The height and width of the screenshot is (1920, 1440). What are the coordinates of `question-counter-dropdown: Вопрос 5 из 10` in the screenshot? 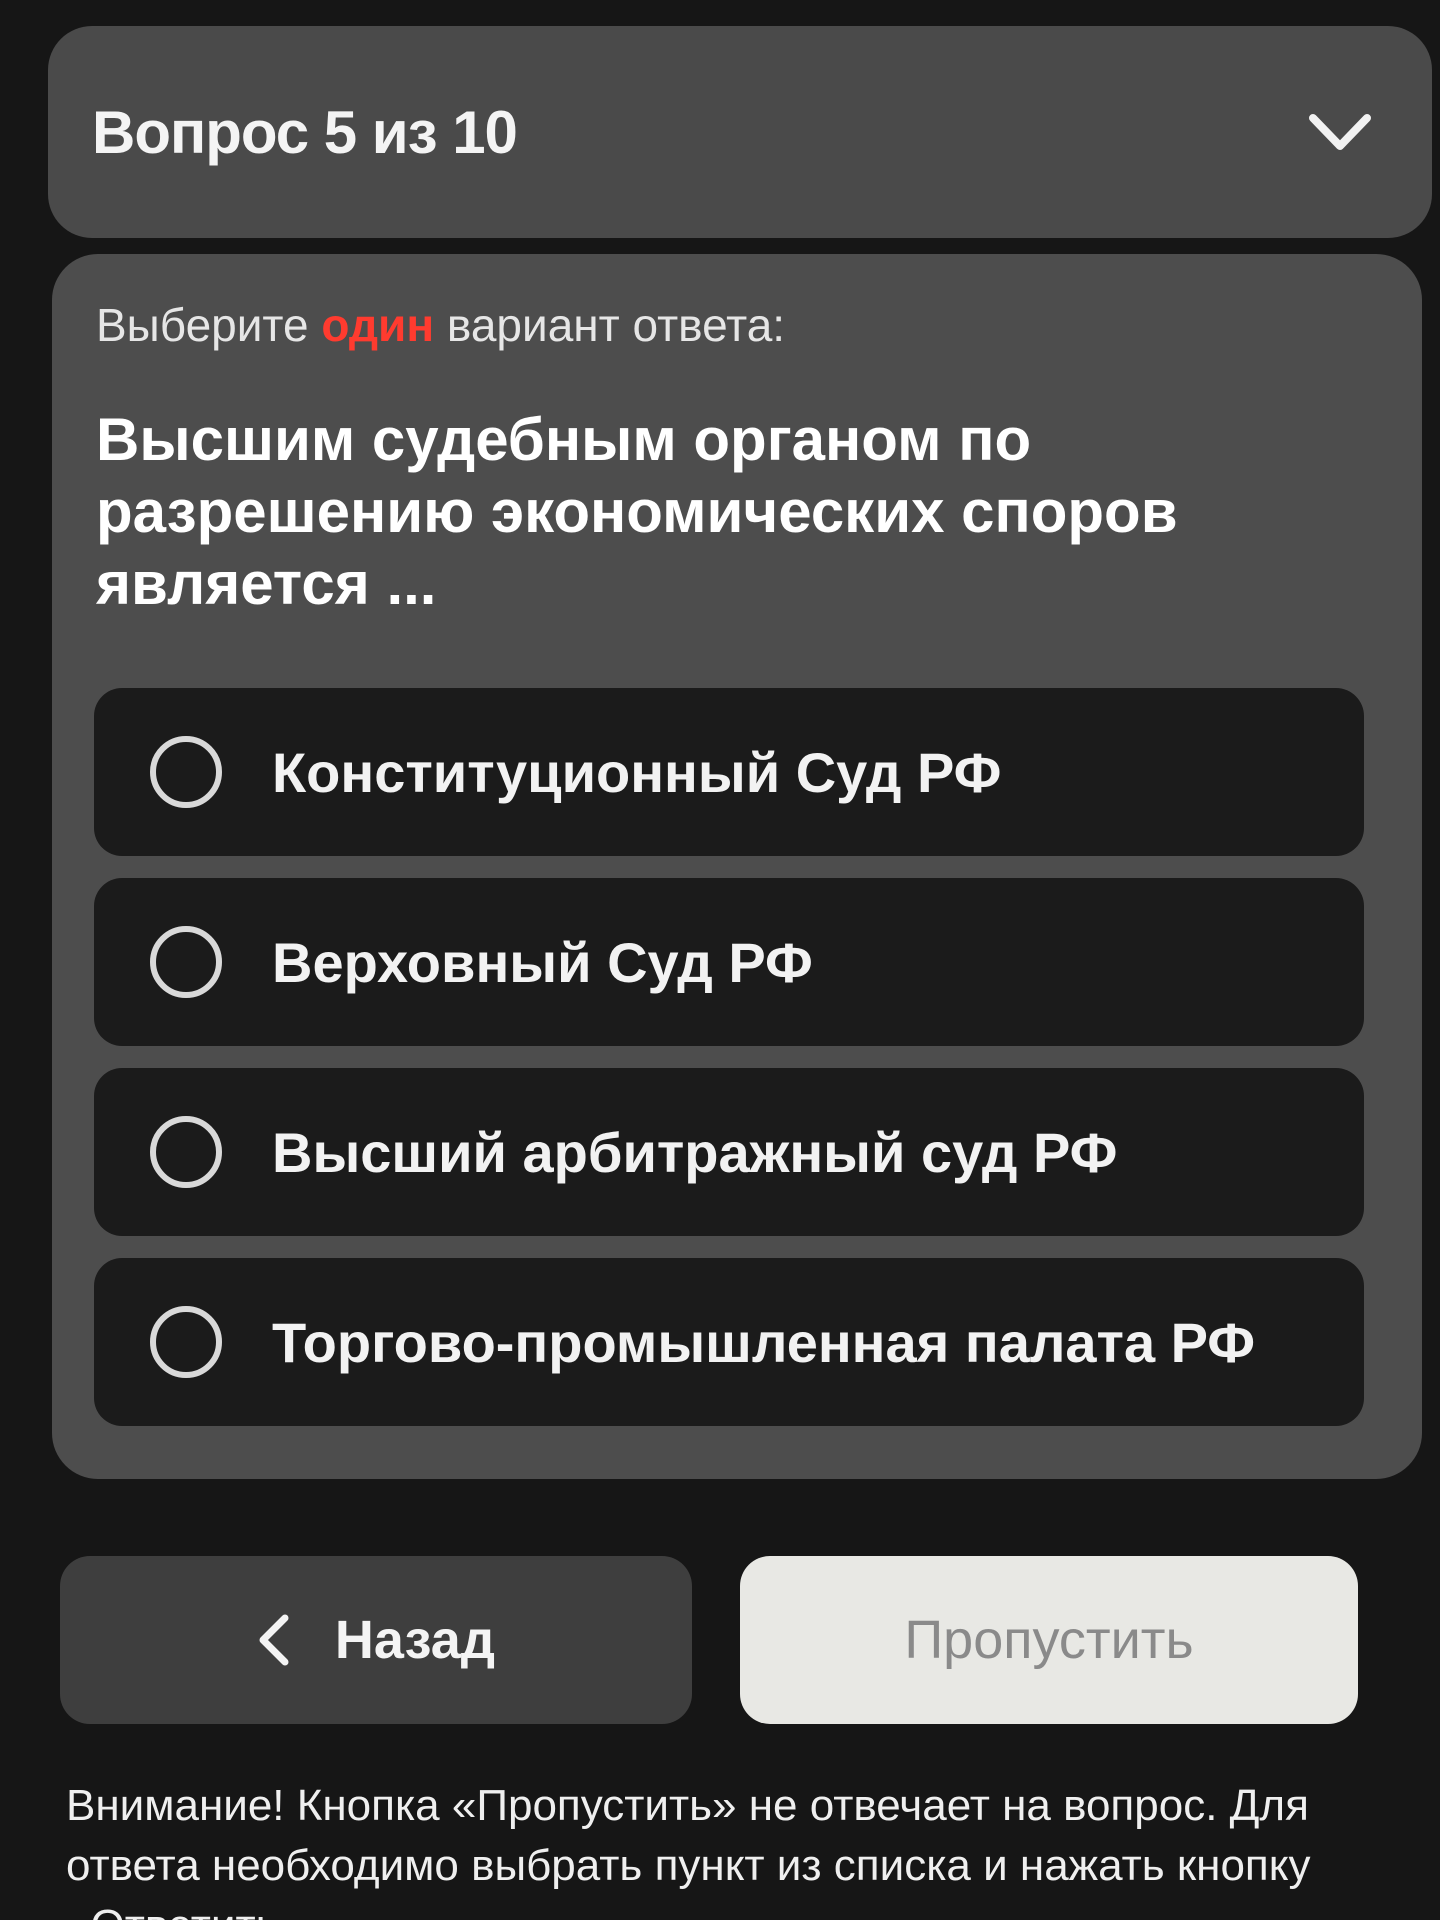 It's located at (740, 132).